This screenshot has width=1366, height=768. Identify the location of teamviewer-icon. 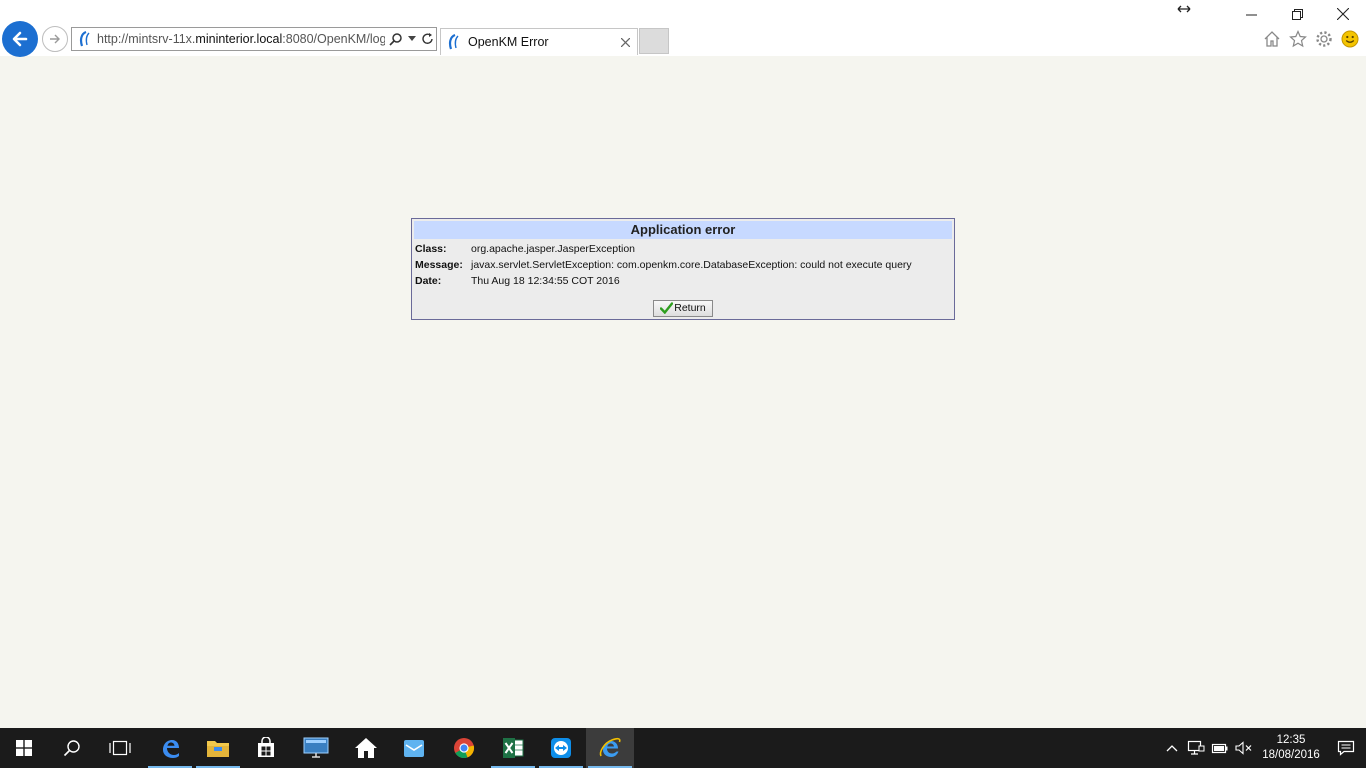
(561, 748).